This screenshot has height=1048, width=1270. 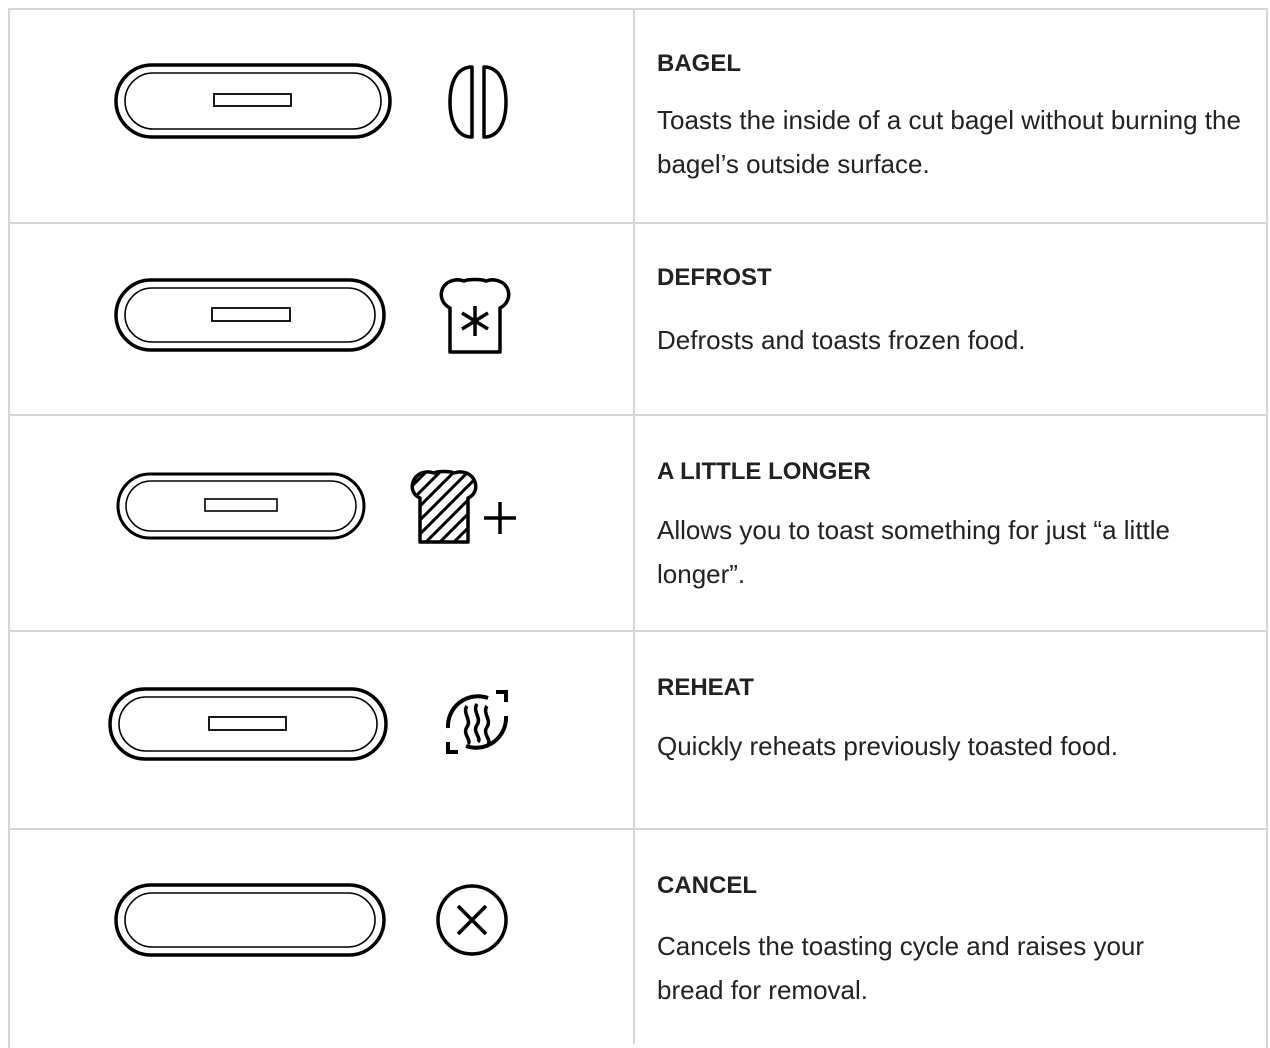 What do you see at coordinates (472, 920) in the screenshot?
I see `cancel-icon` at bounding box center [472, 920].